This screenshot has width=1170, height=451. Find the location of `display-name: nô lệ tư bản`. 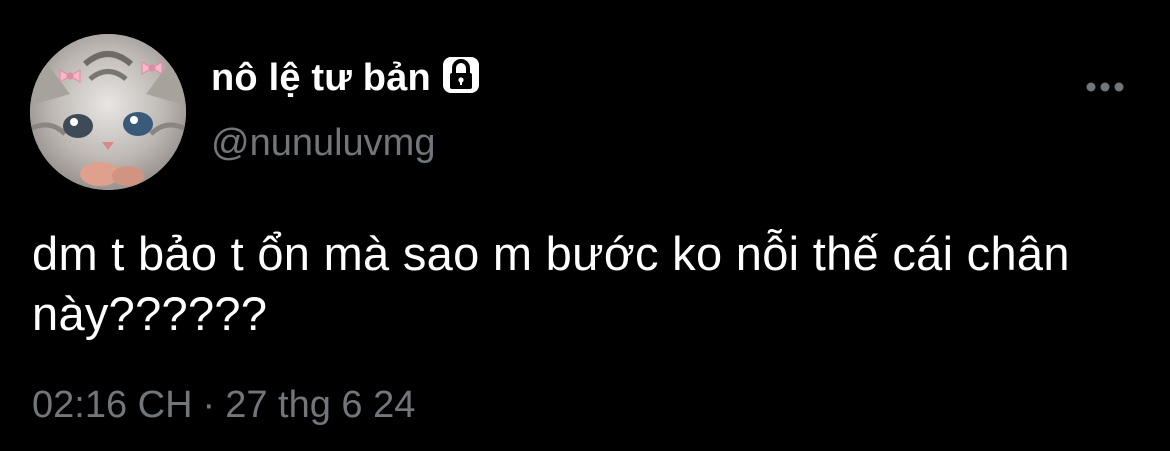

display-name: nô lệ tư bản is located at coordinates (321, 78).